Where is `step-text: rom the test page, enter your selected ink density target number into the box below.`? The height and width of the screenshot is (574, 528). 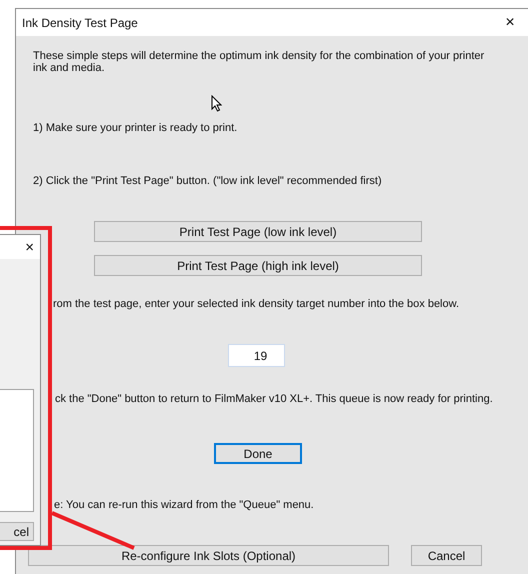
step-text: rom the test page, enter your selected ink density target number into the box below. is located at coordinates (256, 304).